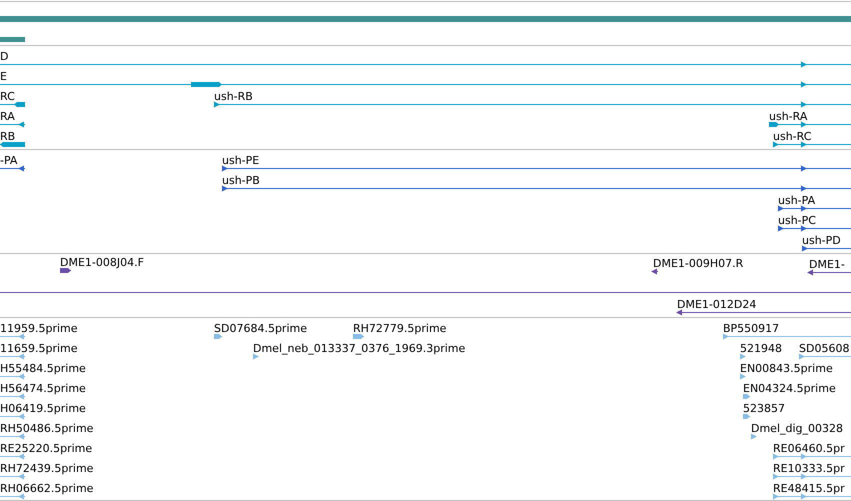 The image size is (851, 501). Describe the element at coordinates (47, 468) in the screenshot. I see `feature-label: RH72439.5prime` at that location.